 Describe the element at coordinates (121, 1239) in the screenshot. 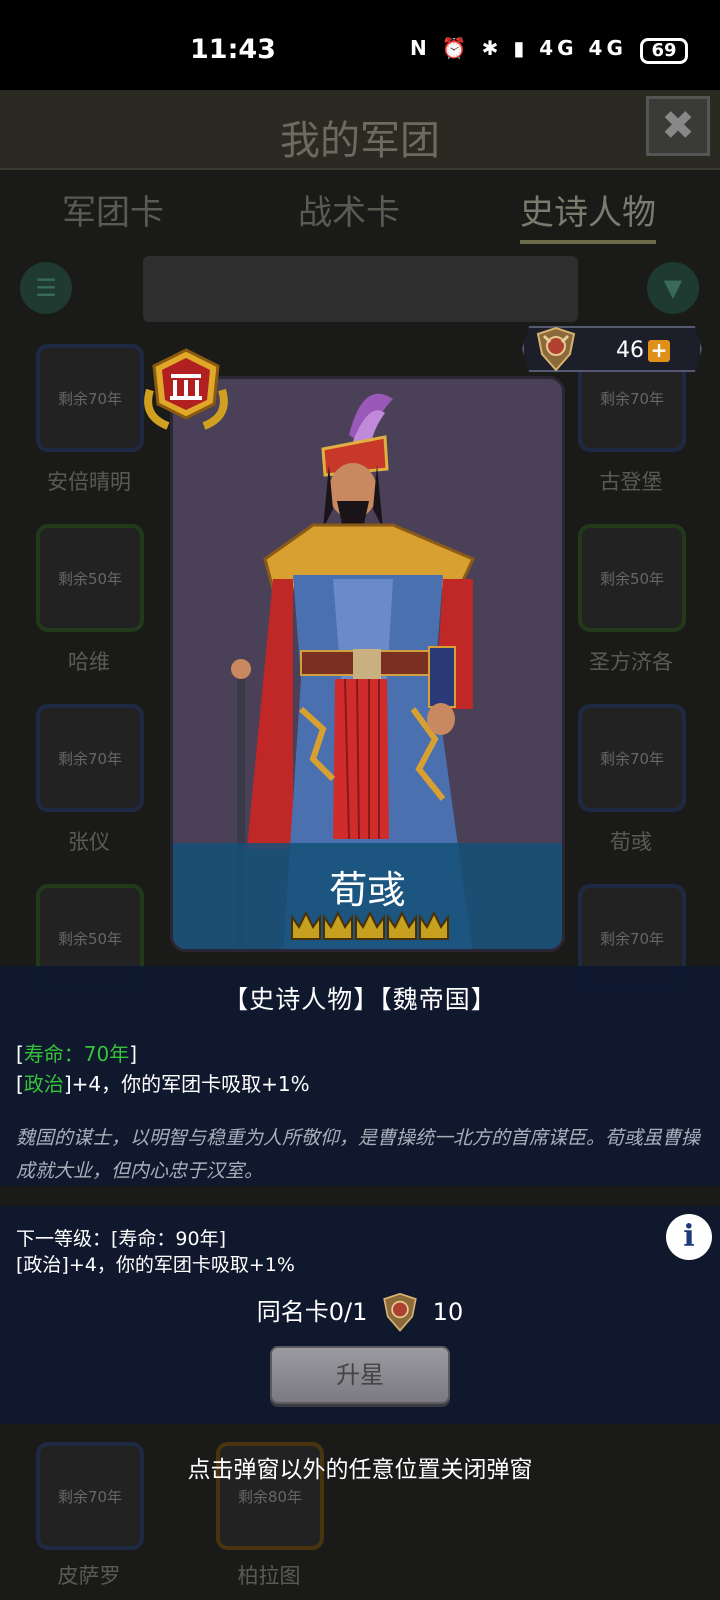

I see `next-level-lifespan: 下一等级：[寿命：90年]` at that location.